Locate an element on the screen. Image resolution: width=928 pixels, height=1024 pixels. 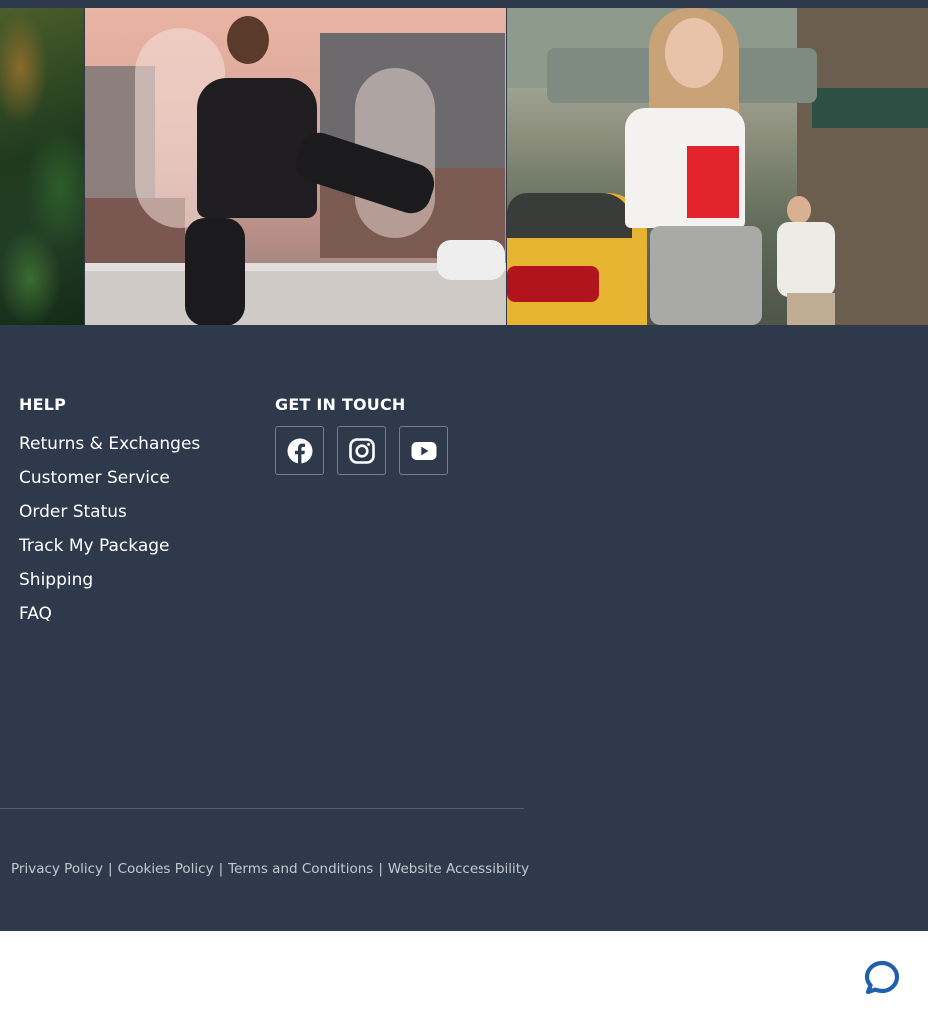
chat-bubble-icon is located at coordinates (882, 977).